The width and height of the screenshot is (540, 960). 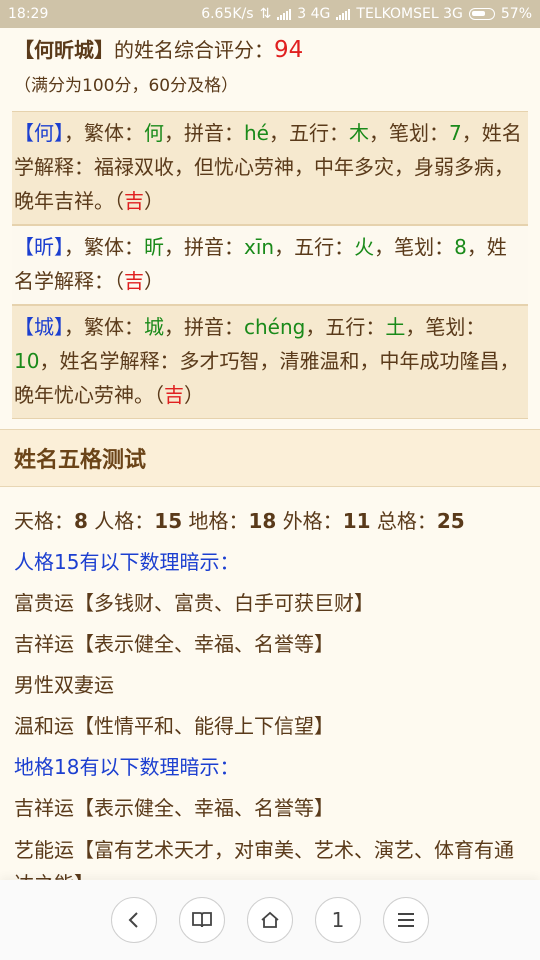 I want to click on score-summary: 【何昕城】的姓名综合评分：94 （满分为100分，60分及格）, so click(x=270, y=65).